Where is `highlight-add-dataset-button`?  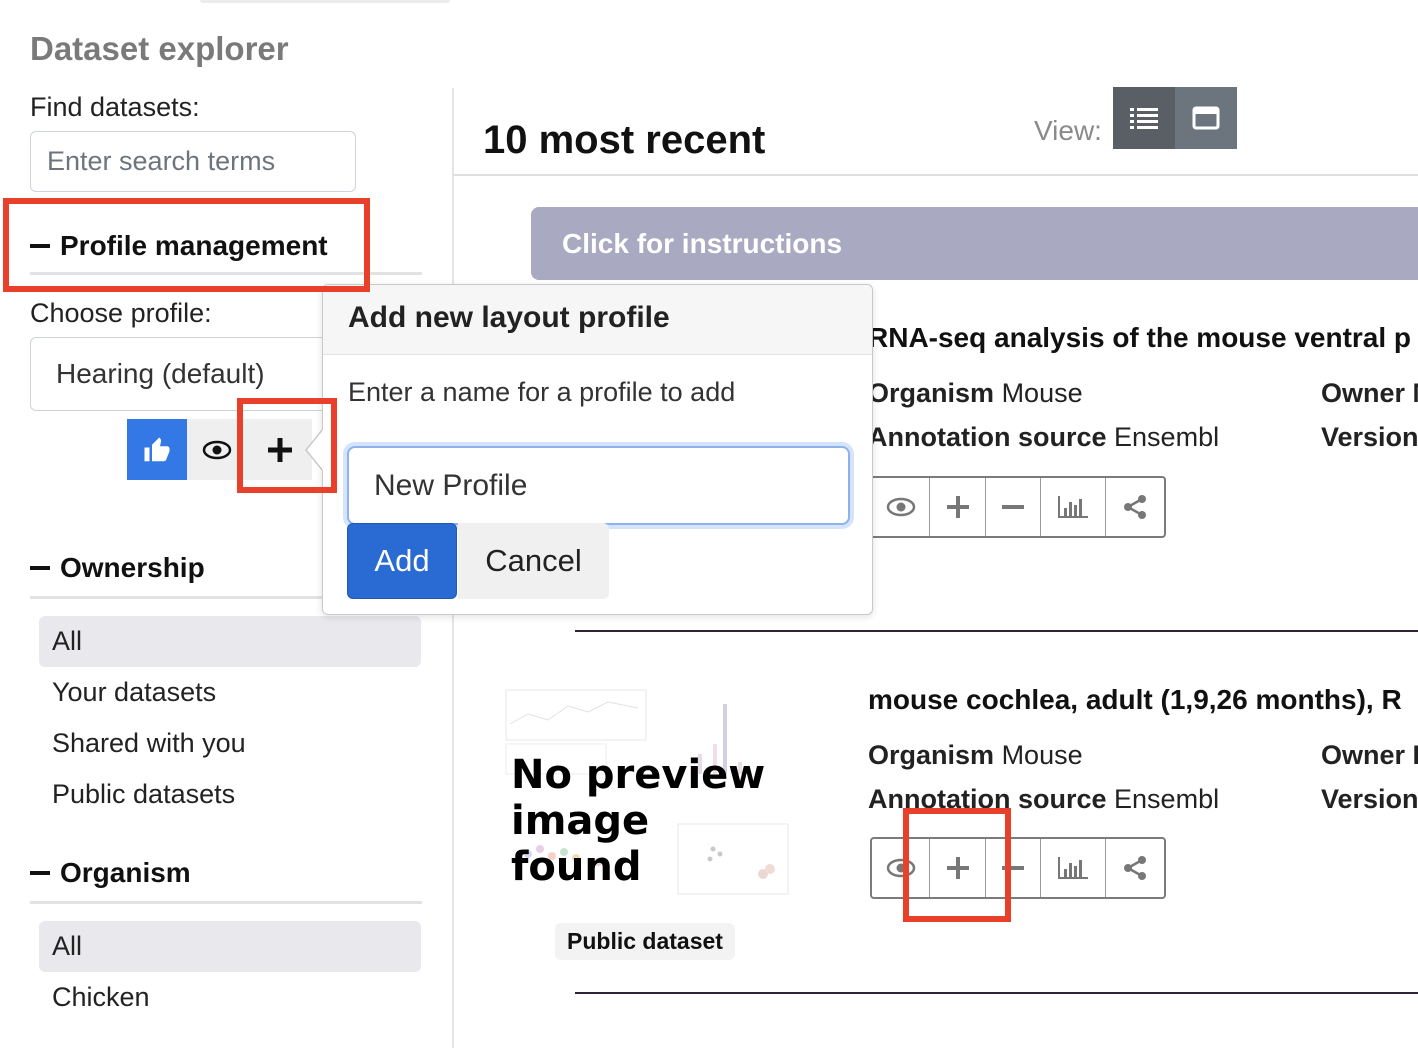 highlight-add-dataset-button is located at coordinates (957, 865).